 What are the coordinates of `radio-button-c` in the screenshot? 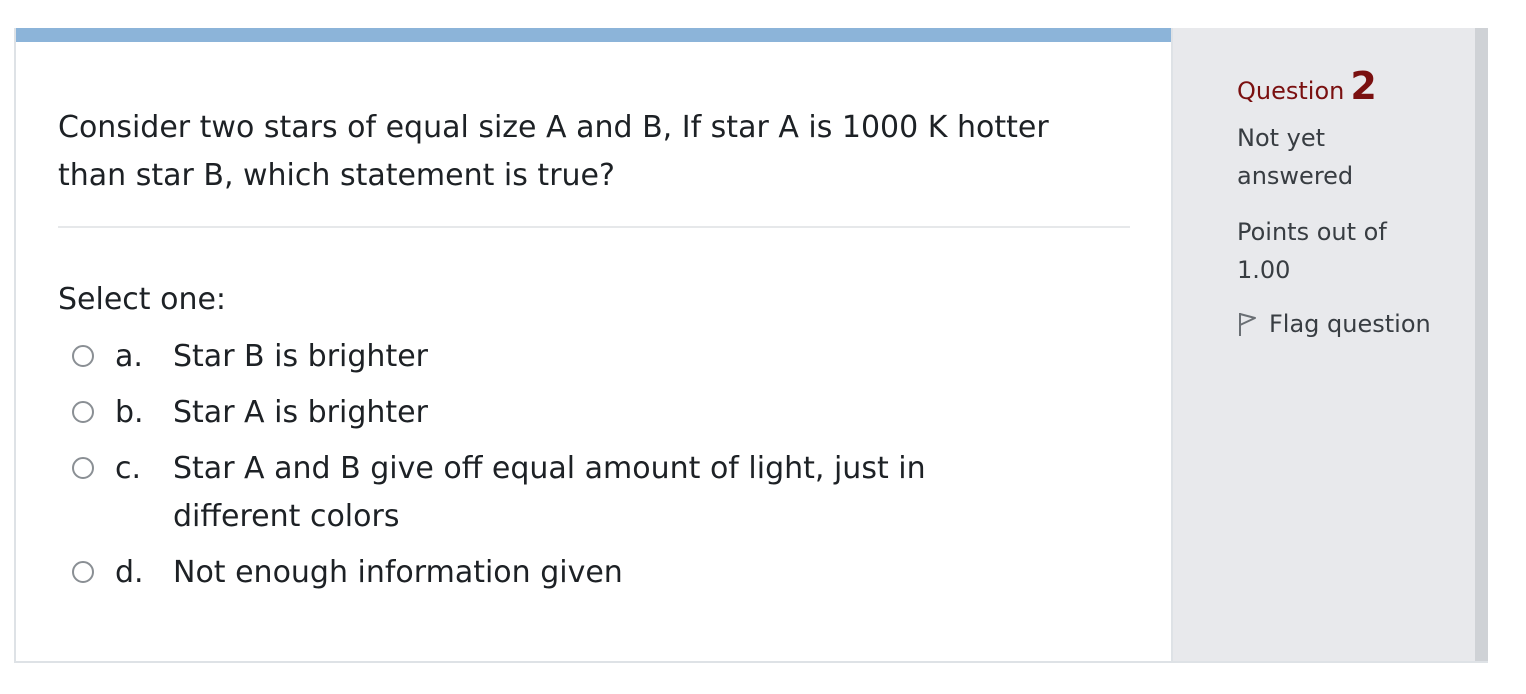 It's located at (83, 468).